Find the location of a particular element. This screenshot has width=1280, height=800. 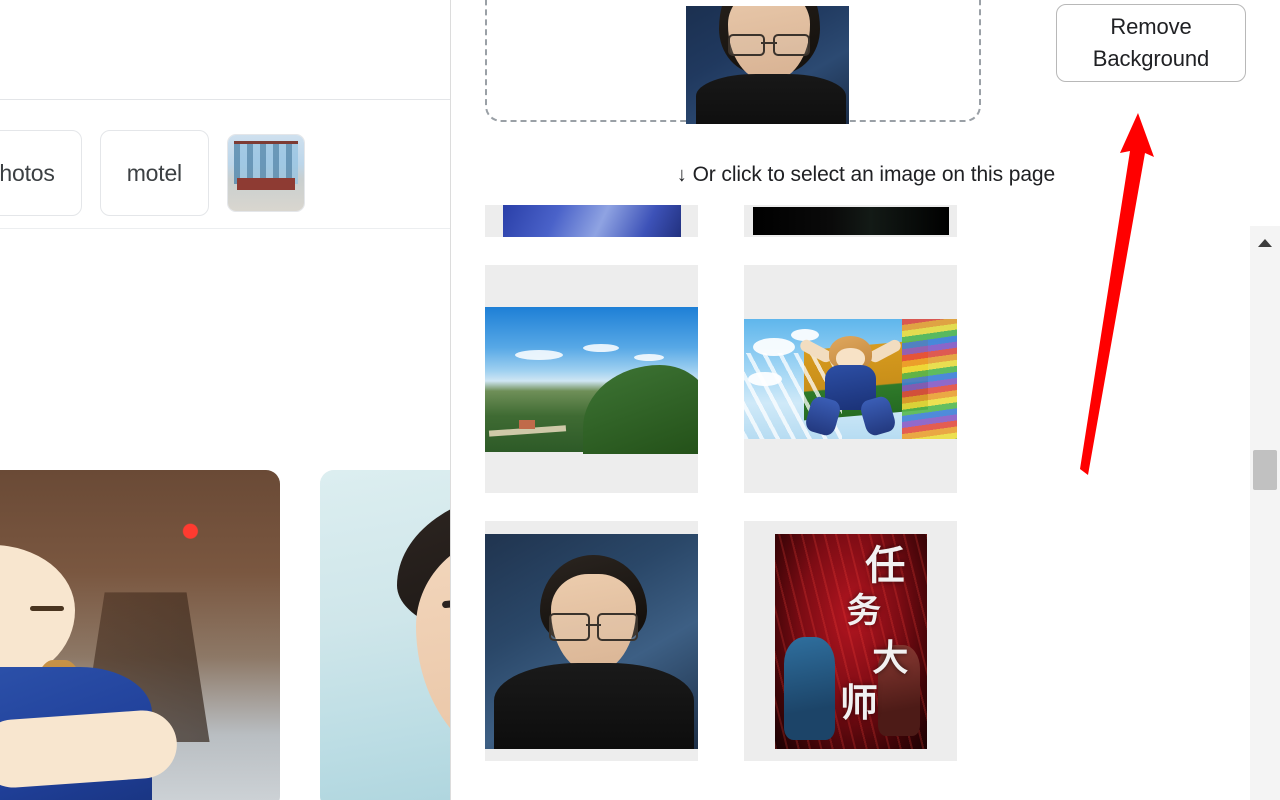

black-banner-image-tile-icon is located at coordinates (850, 221).